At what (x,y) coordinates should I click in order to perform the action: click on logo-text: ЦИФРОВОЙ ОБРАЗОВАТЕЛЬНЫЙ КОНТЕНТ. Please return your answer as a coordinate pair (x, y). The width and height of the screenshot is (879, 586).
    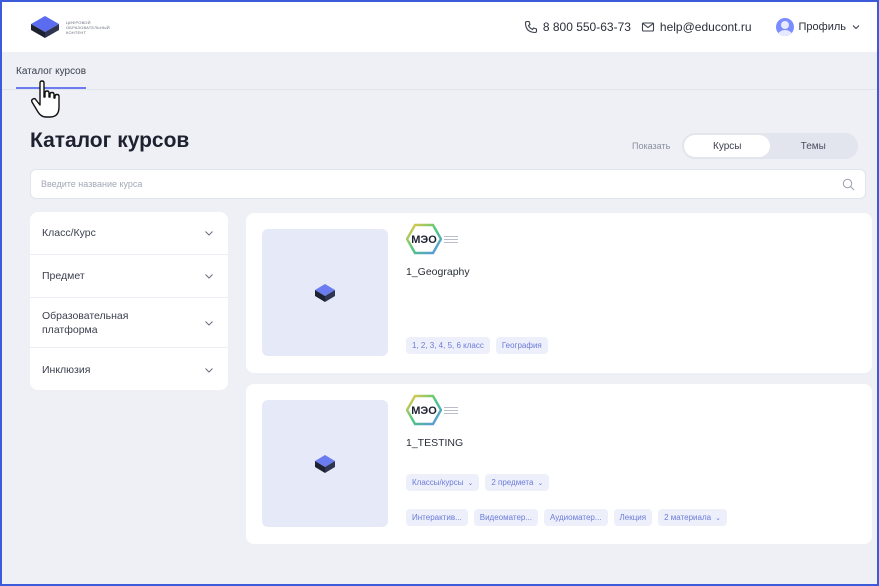
    Looking at the image, I should click on (88, 27).